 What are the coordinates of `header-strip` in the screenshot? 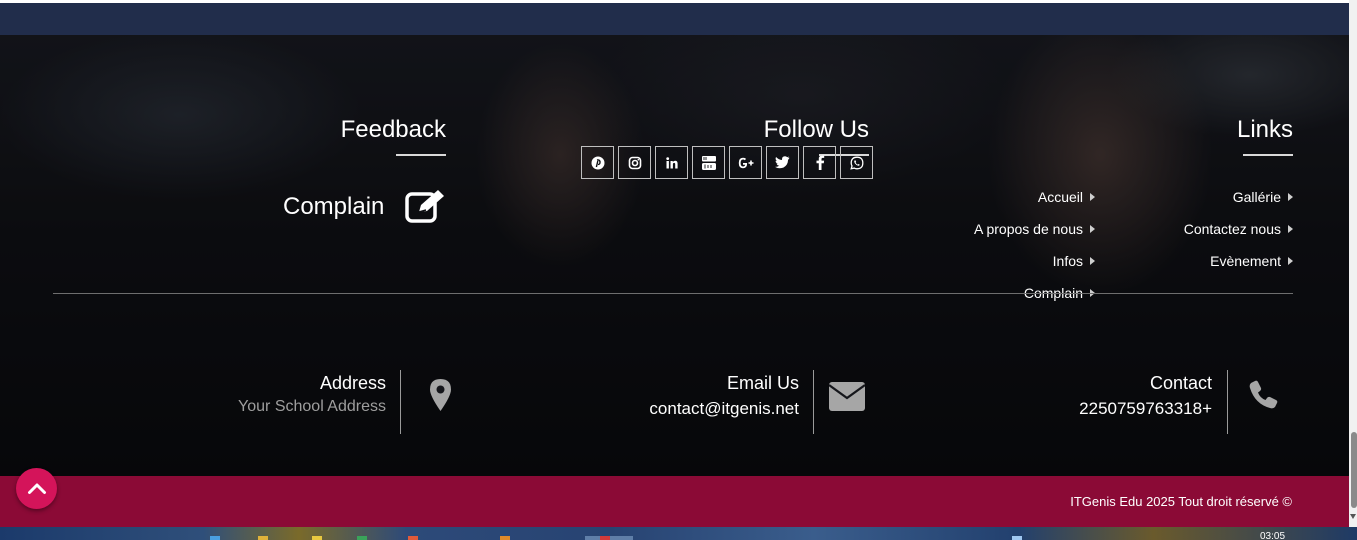 It's located at (674, 17).